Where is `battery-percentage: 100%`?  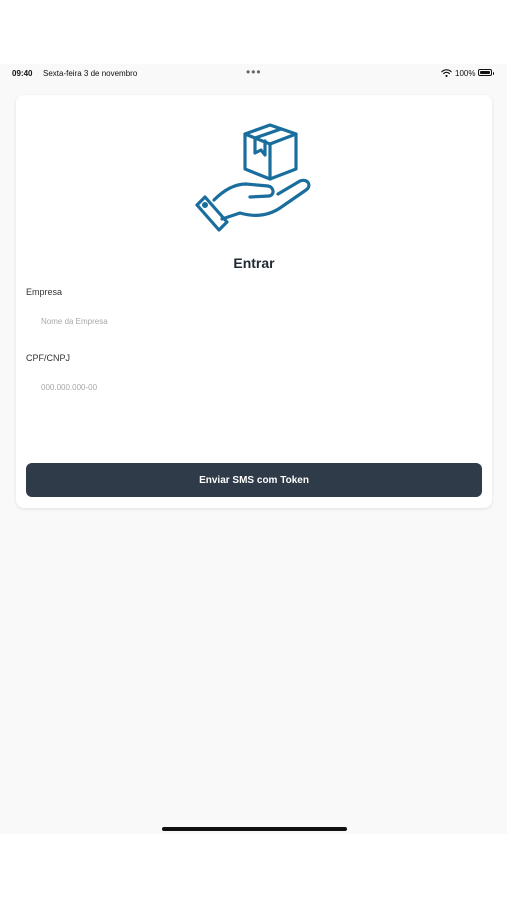
battery-percentage: 100% is located at coordinates (465, 73).